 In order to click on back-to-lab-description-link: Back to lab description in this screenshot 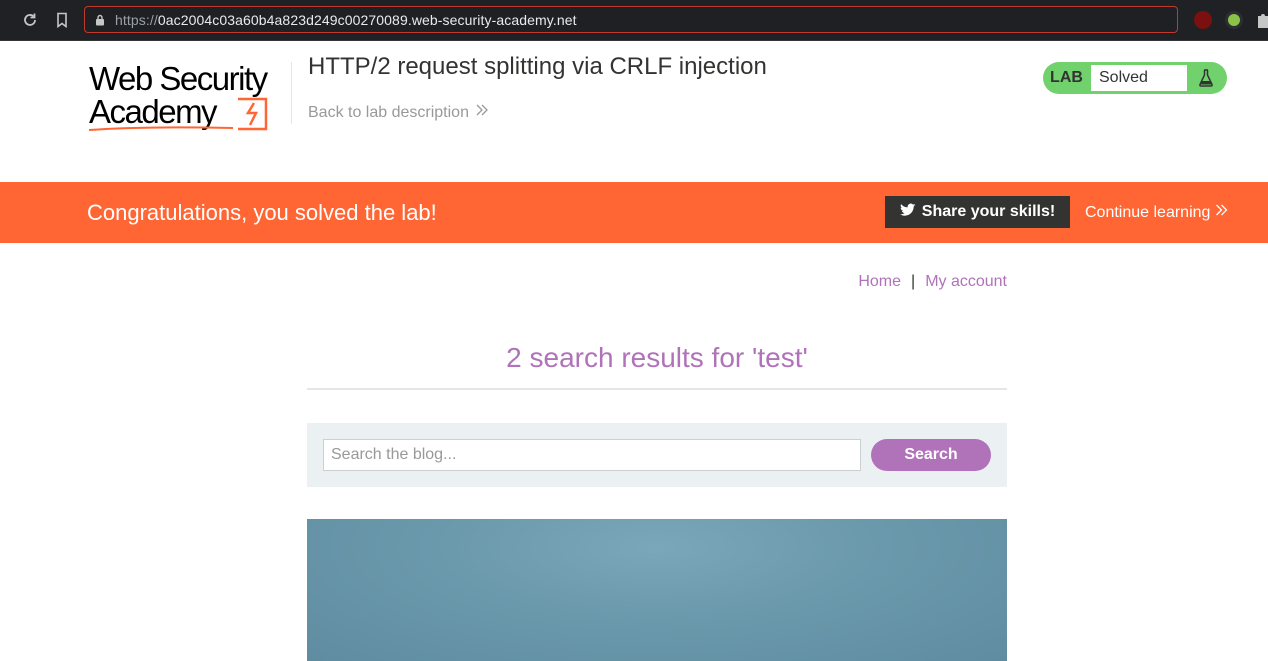, I will do `click(398, 112)`.